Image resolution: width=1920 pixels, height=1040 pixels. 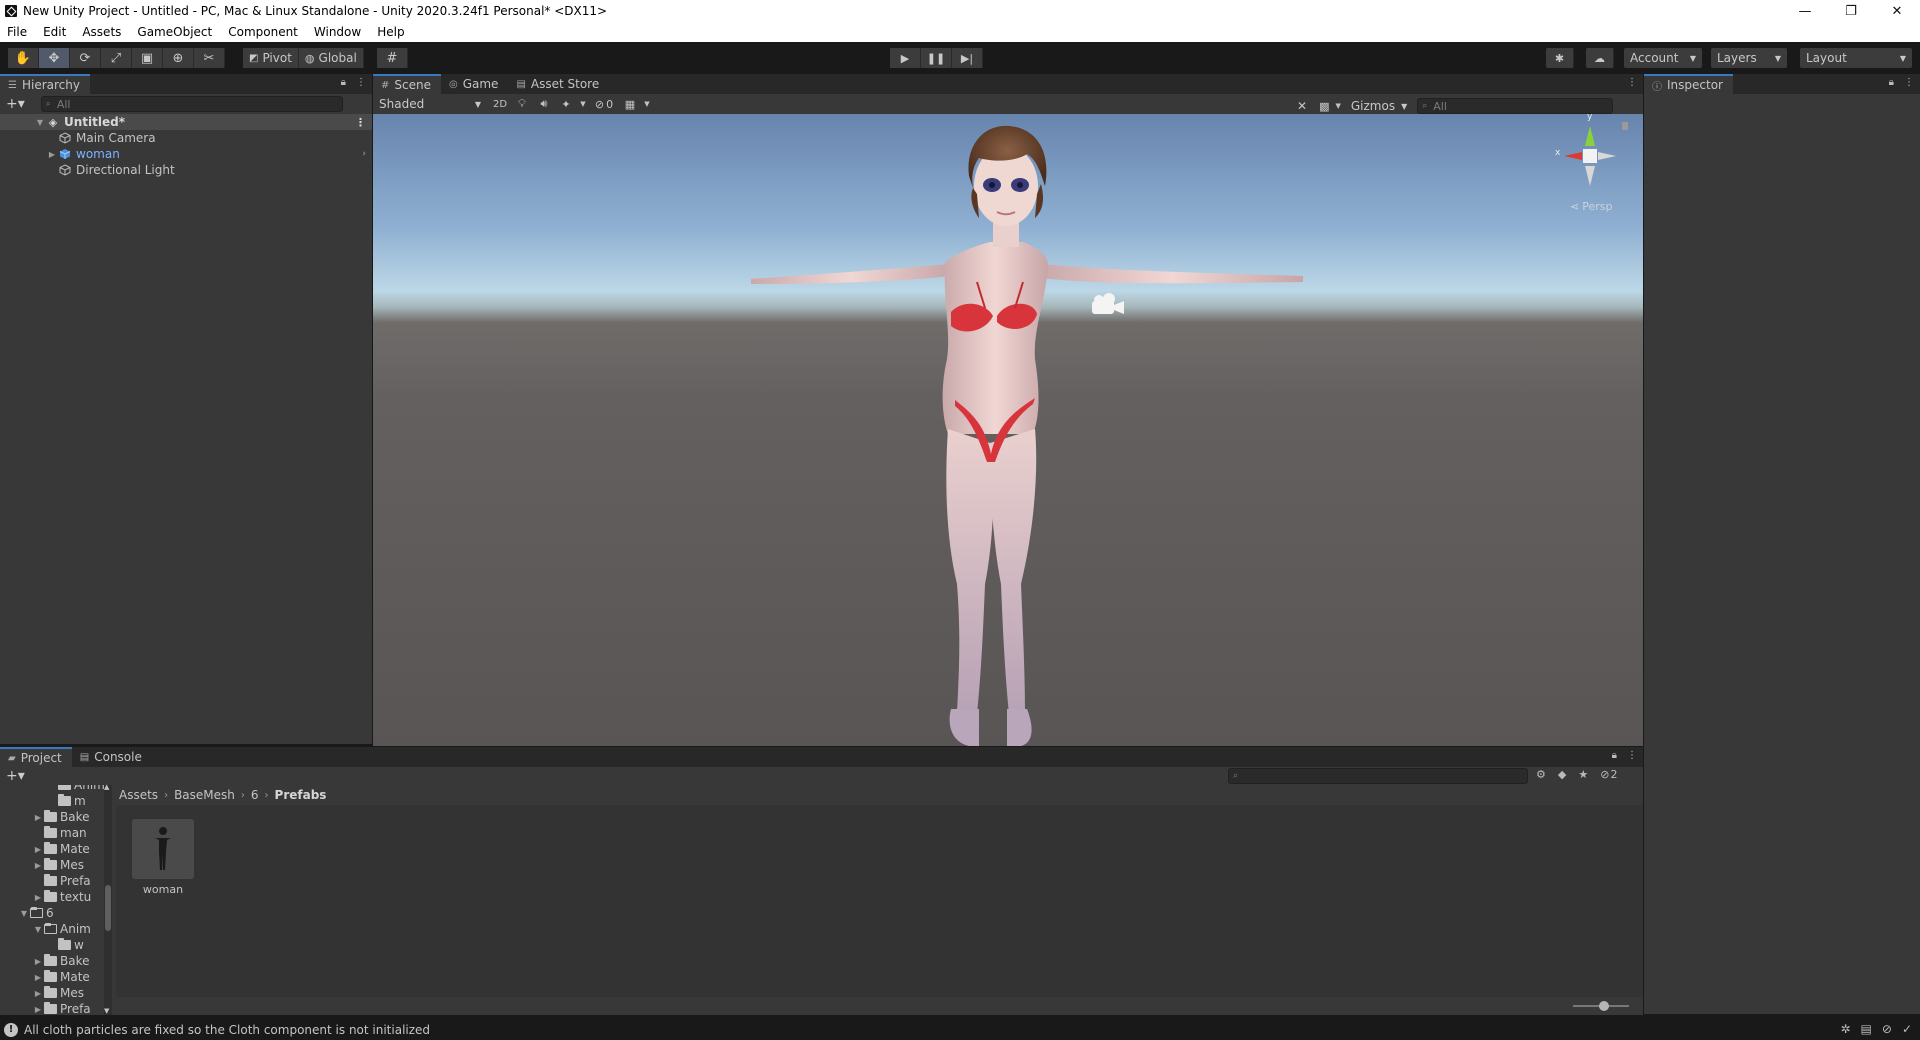 What do you see at coordinates (1379, 106) in the screenshot?
I see `gizmos-dropdown: Gizmos ▼` at bounding box center [1379, 106].